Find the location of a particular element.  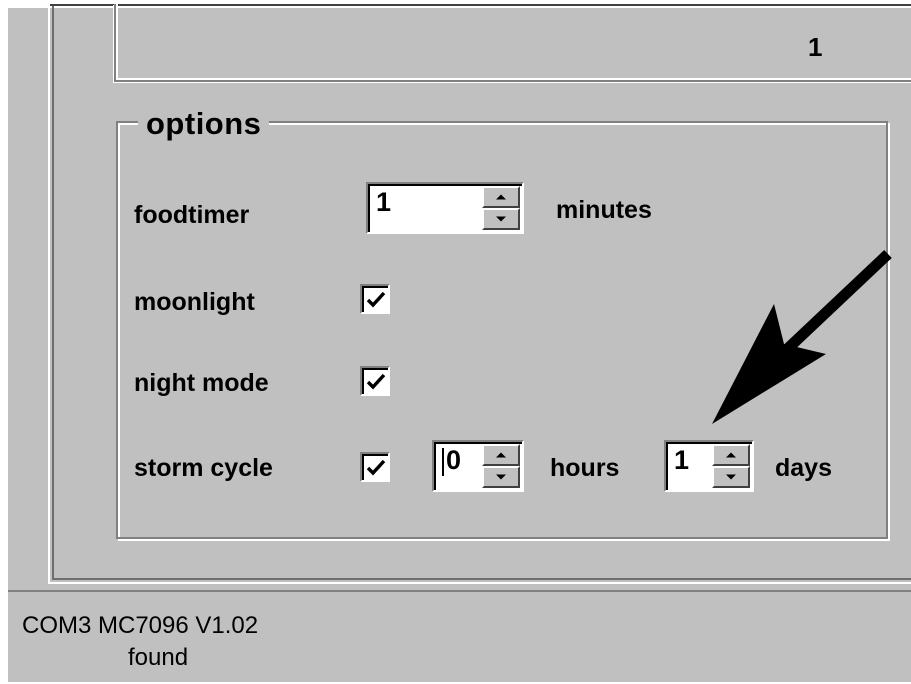

moonlight-label: moonlight is located at coordinates (194, 302).